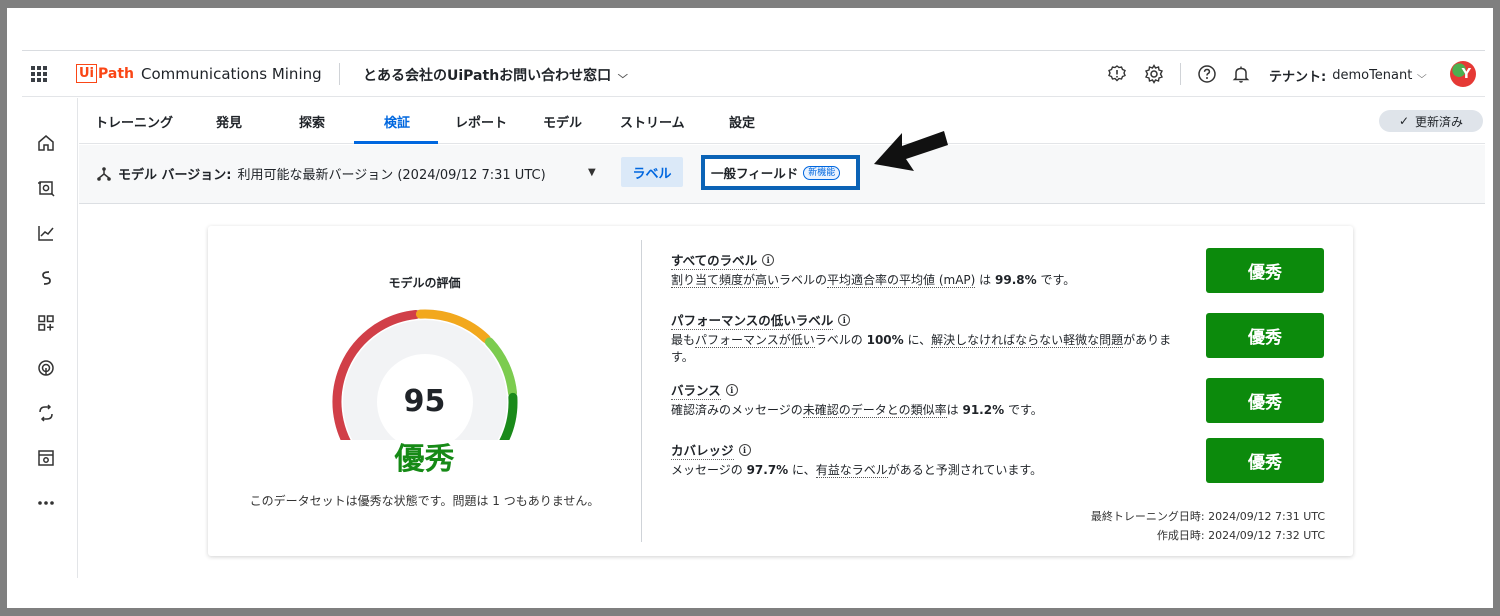 The width and height of the screenshot is (1500, 616). I want to click on project-selector: とある会社のUiPathお問い合わせ窓口 ⌵, so click(495, 75).